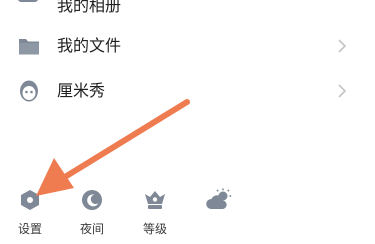  I want to click on level-button: 等级, so click(155, 212).